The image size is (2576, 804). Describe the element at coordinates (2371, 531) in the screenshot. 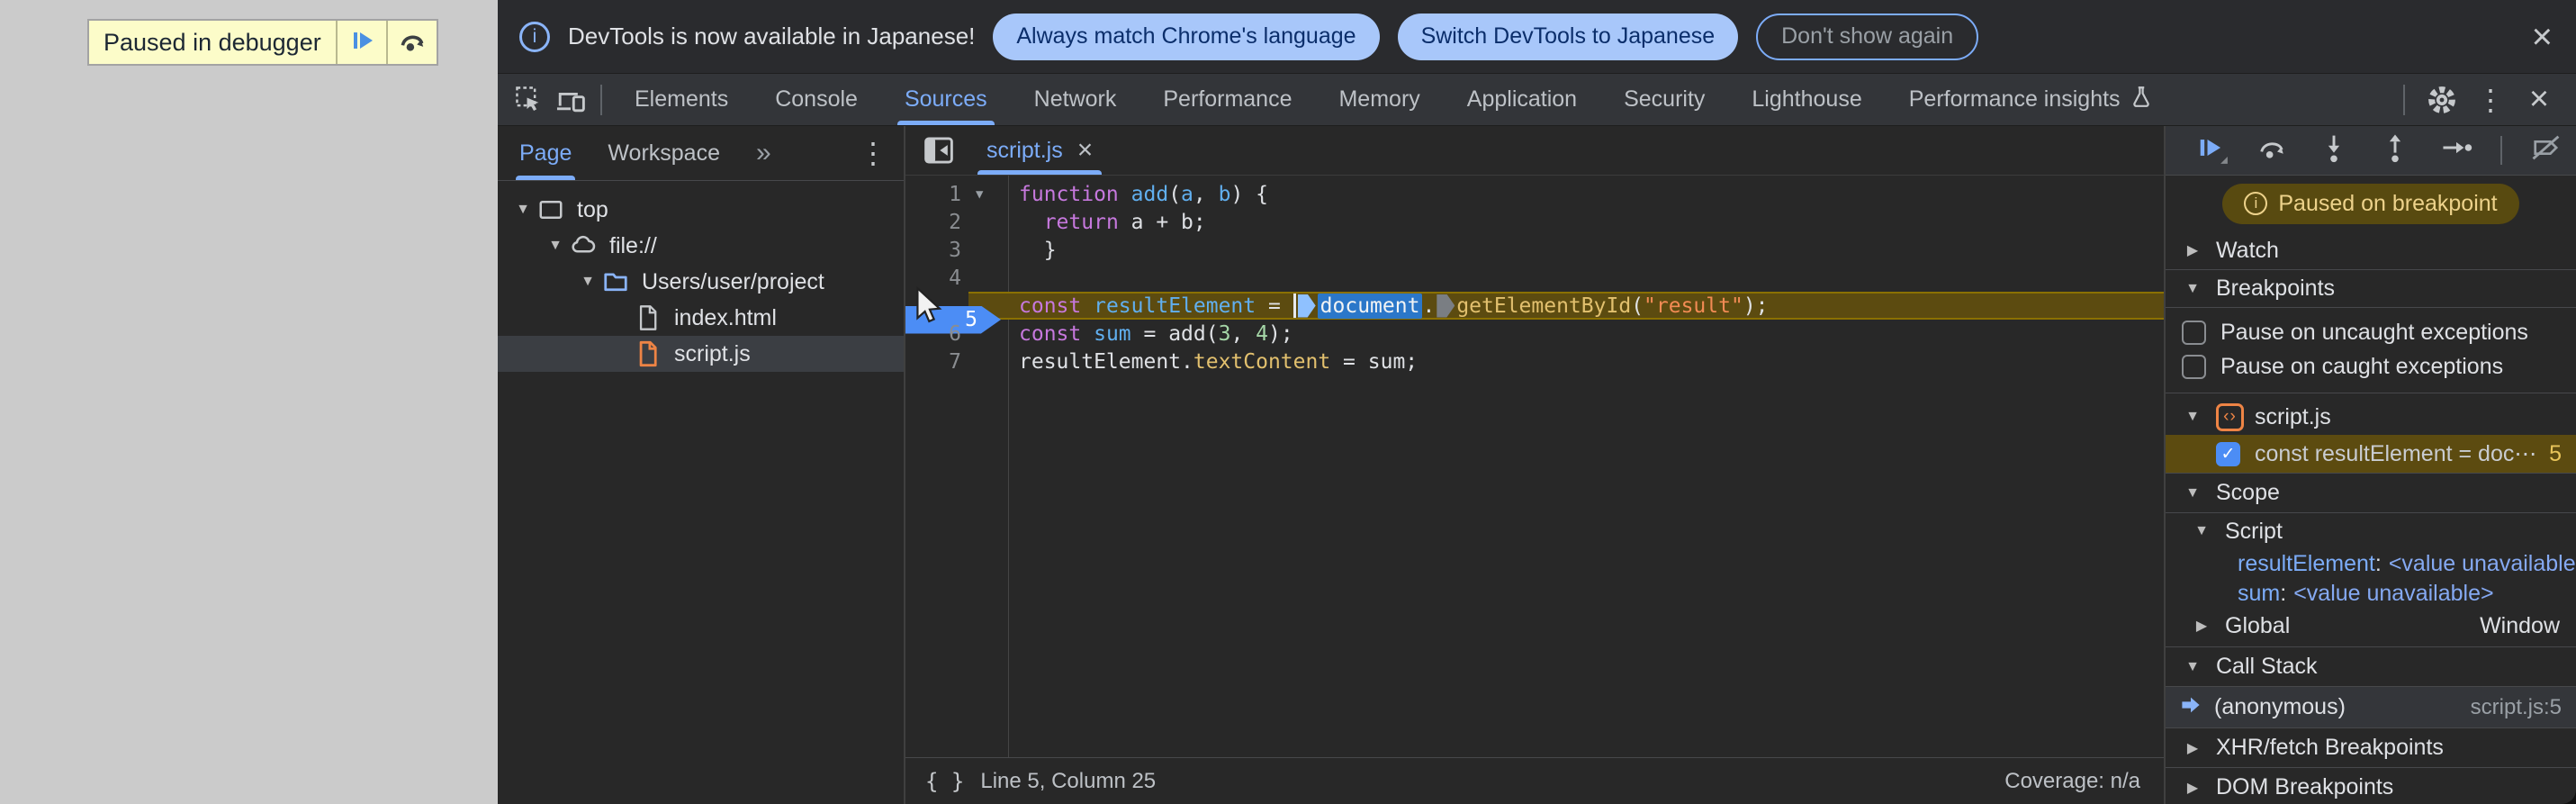

I see `scope-script-row: ▼ Script` at that location.